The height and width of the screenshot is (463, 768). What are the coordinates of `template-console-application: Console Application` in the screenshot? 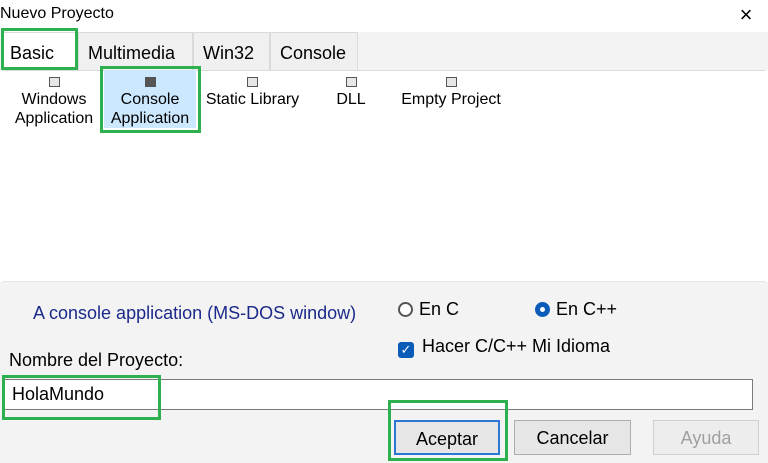 It's located at (150, 99).